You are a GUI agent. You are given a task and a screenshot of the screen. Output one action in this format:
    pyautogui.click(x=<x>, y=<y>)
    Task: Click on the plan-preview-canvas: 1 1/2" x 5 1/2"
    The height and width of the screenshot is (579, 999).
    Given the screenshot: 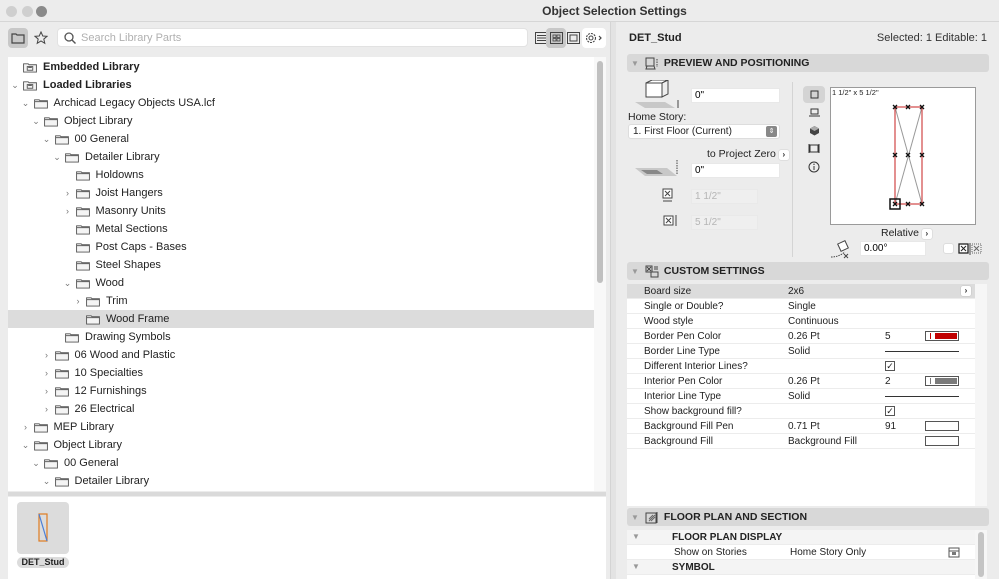 What is the action you would take?
    pyautogui.click(x=903, y=156)
    